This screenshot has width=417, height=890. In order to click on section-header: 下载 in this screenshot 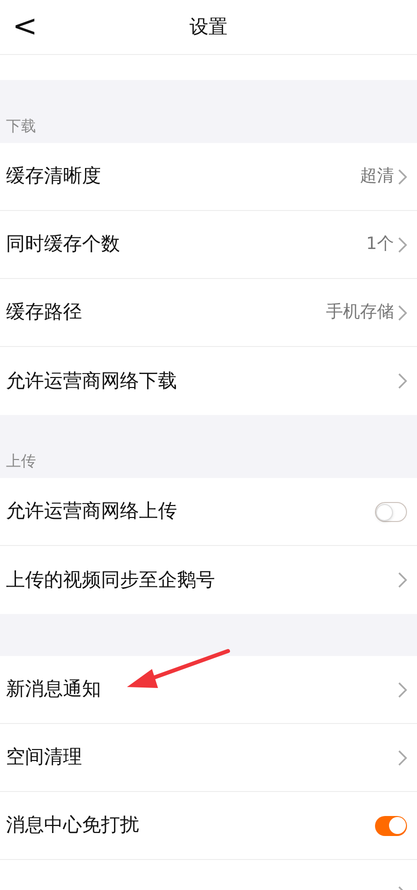, I will do `click(21, 126)`.